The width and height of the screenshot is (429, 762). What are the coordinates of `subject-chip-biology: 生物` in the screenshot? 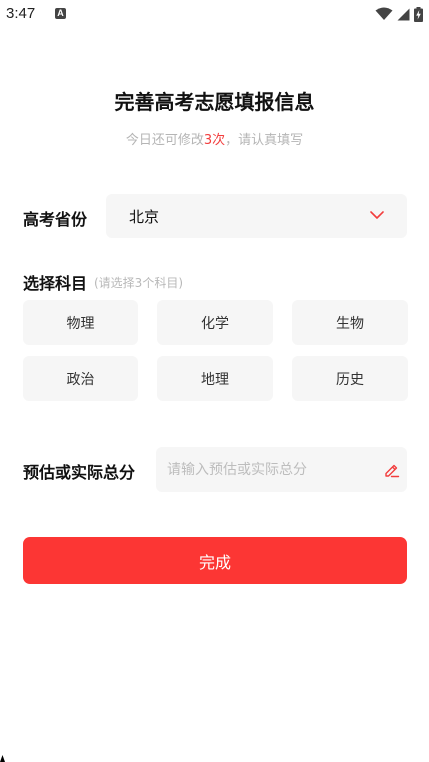 It's located at (350, 322).